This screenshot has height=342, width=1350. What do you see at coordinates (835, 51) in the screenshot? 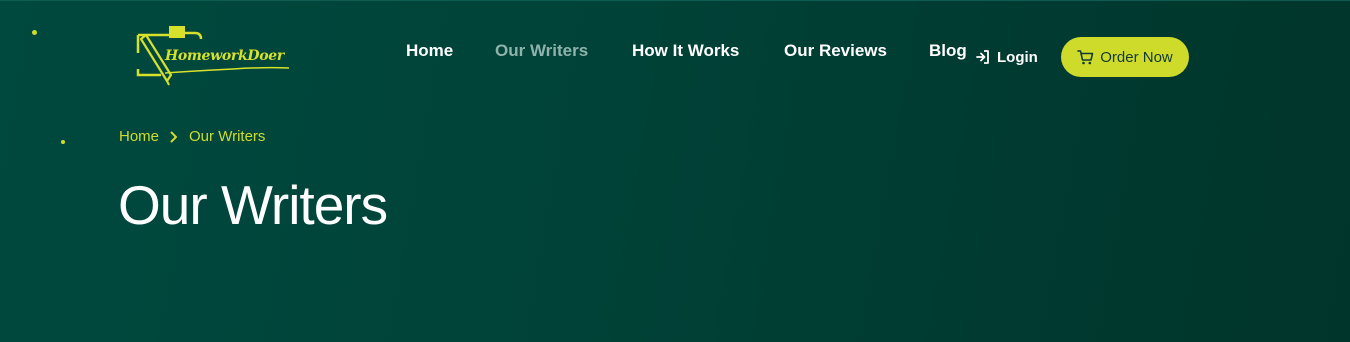
I see `nav-item-our-reviews: Our Reviews` at bounding box center [835, 51].